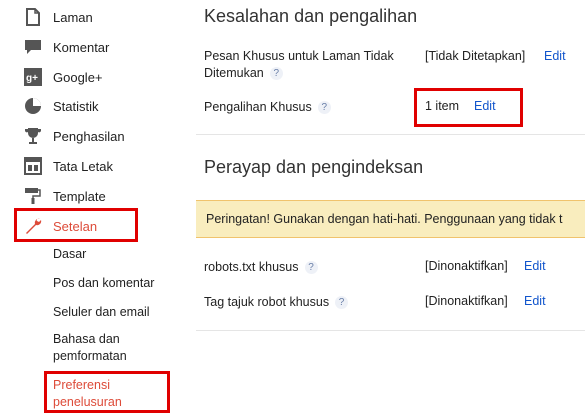 This screenshot has width=585, height=415. What do you see at coordinates (33, 17) in the screenshot?
I see `page-icon` at bounding box center [33, 17].